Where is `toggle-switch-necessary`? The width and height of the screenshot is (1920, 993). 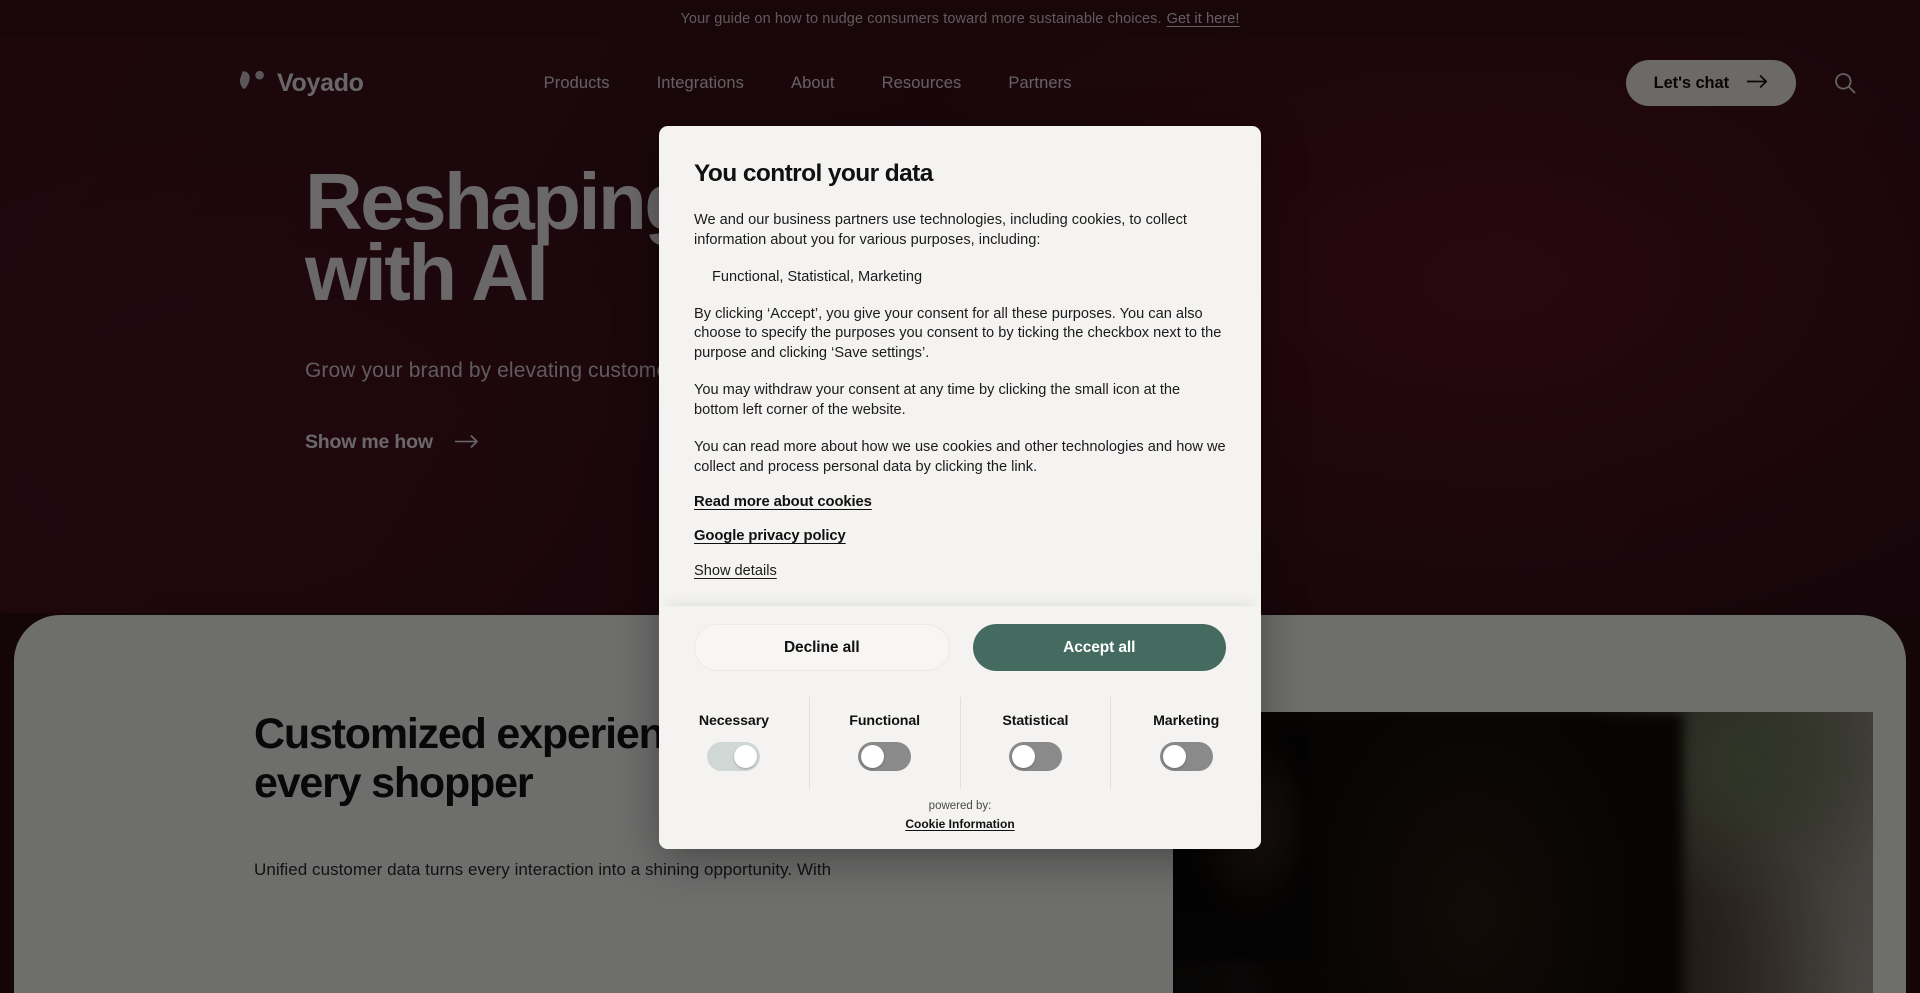 toggle-switch-necessary is located at coordinates (734, 757).